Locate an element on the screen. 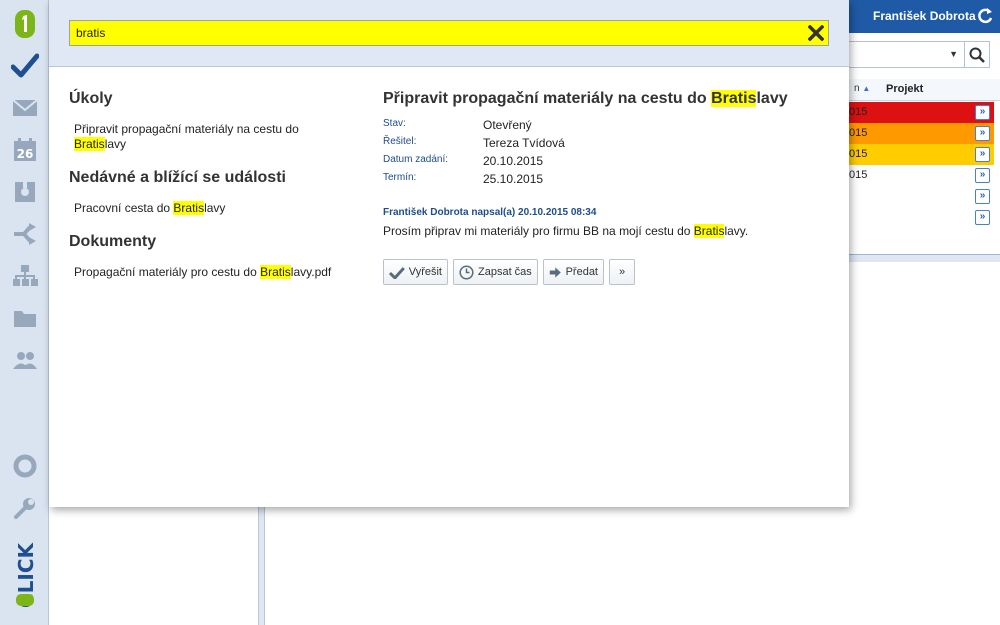 The image size is (1000, 625). help-lifebuoy-icon is located at coordinates (24, 466).